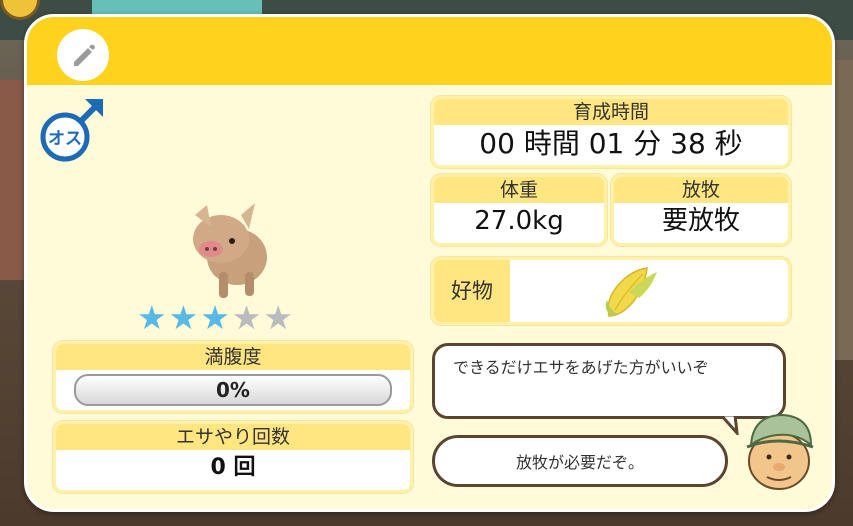 The height and width of the screenshot is (526, 853). I want to click on feed-count-box: エサやり回数 0 回, so click(233, 457).